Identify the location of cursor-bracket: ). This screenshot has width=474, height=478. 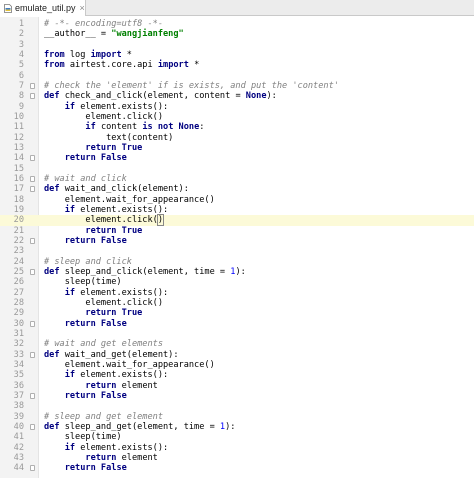
(160, 220).